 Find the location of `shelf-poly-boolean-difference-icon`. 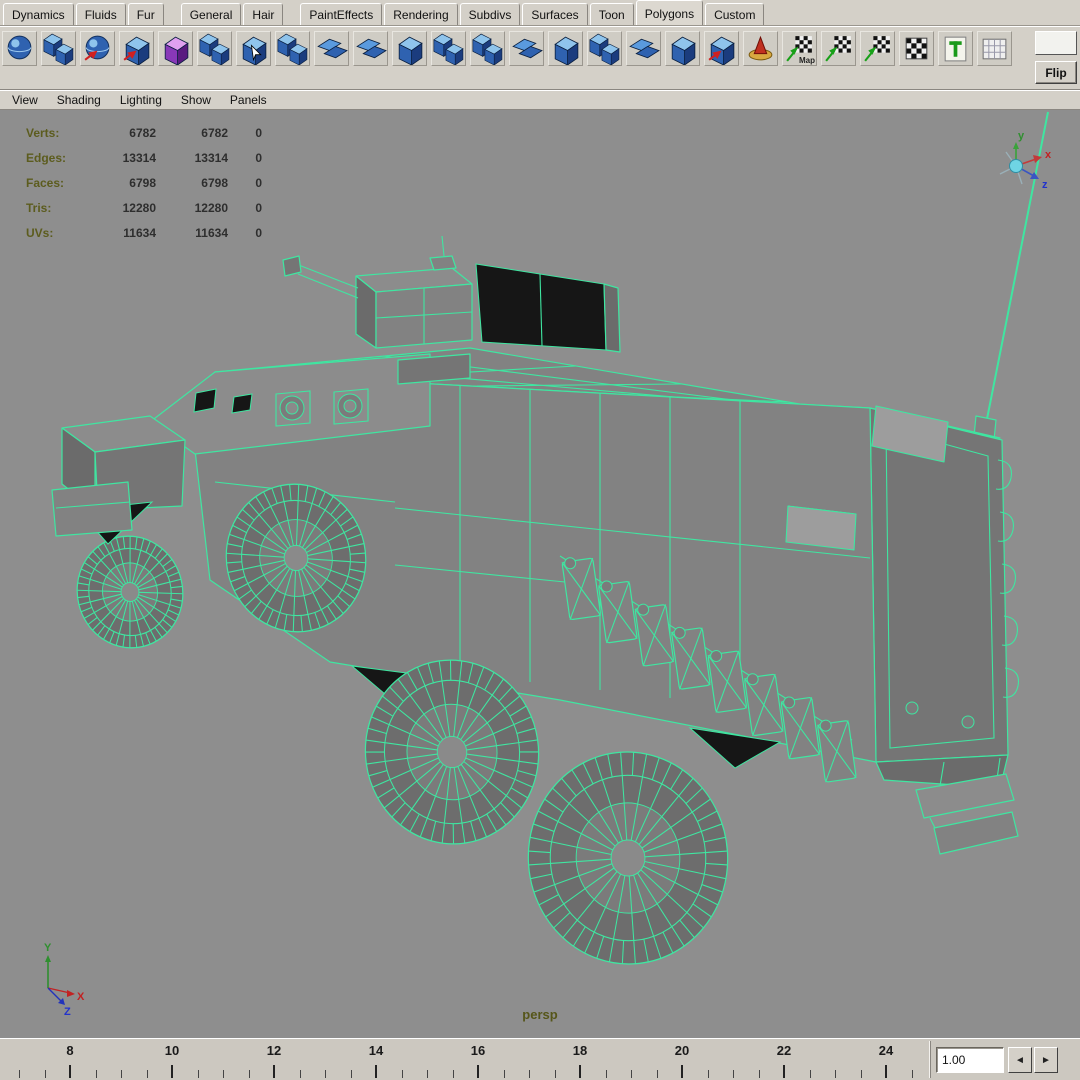

shelf-poly-boolean-difference-icon is located at coordinates (487, 48).